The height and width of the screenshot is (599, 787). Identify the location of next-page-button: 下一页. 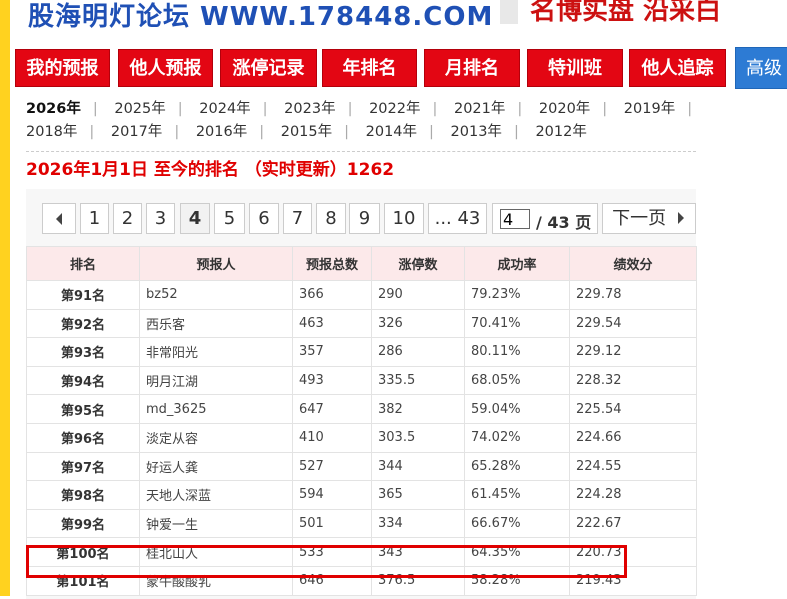
(649, 218).